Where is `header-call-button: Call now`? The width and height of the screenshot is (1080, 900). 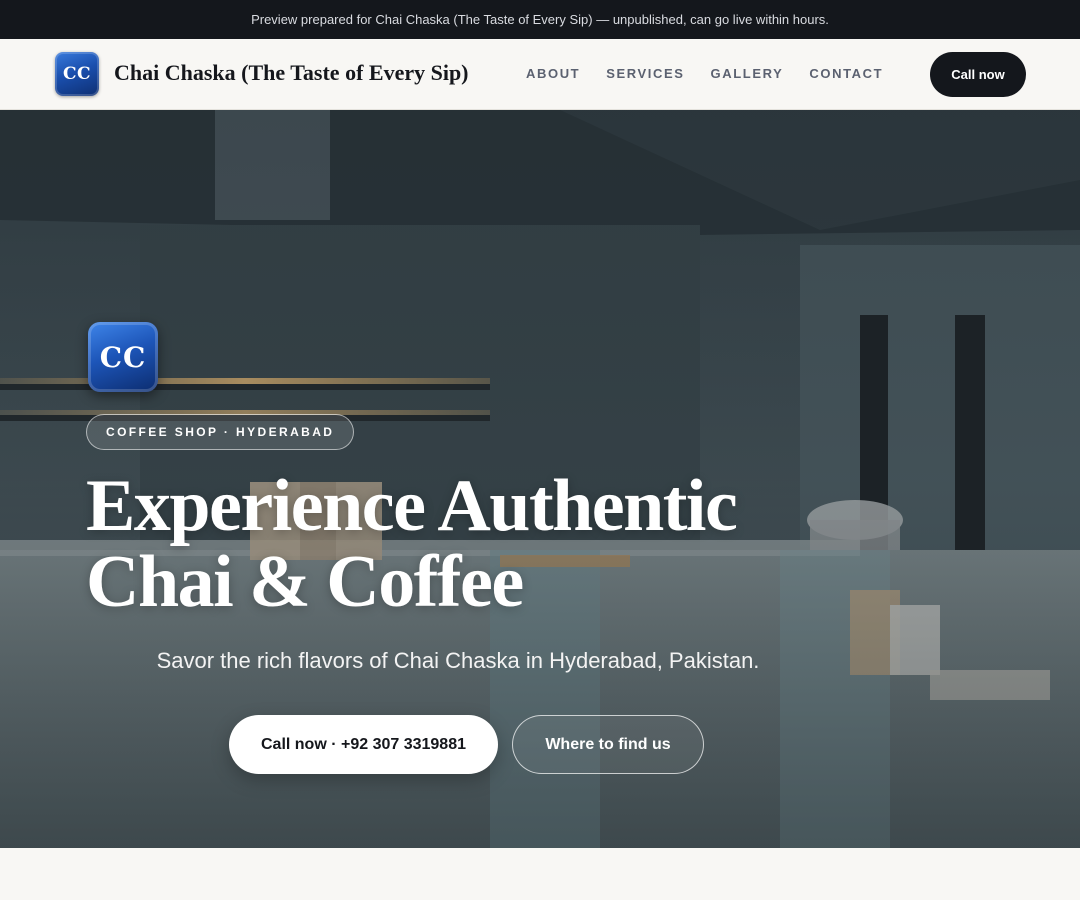
header-call-button: Call now is located at coordinates (978, 74).